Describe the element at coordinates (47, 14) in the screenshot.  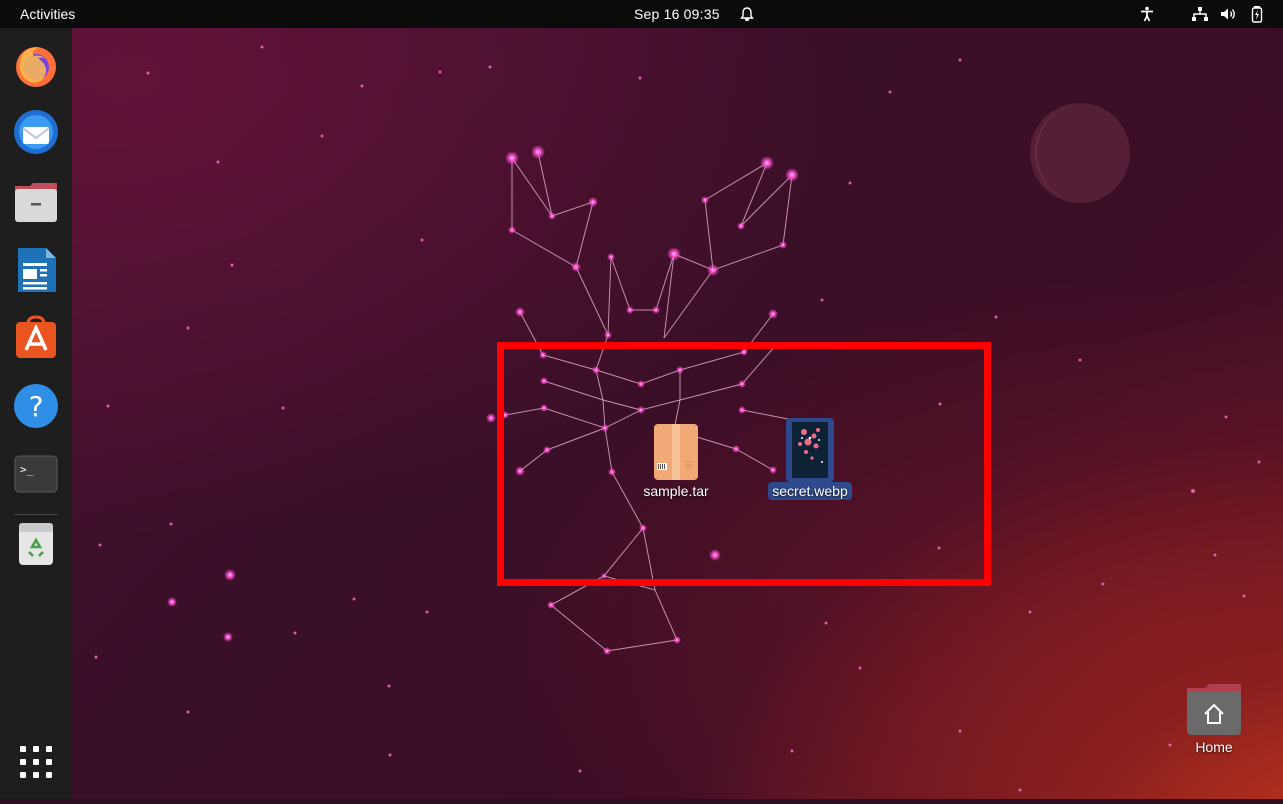
I see `activities-button: Activities` at that location.